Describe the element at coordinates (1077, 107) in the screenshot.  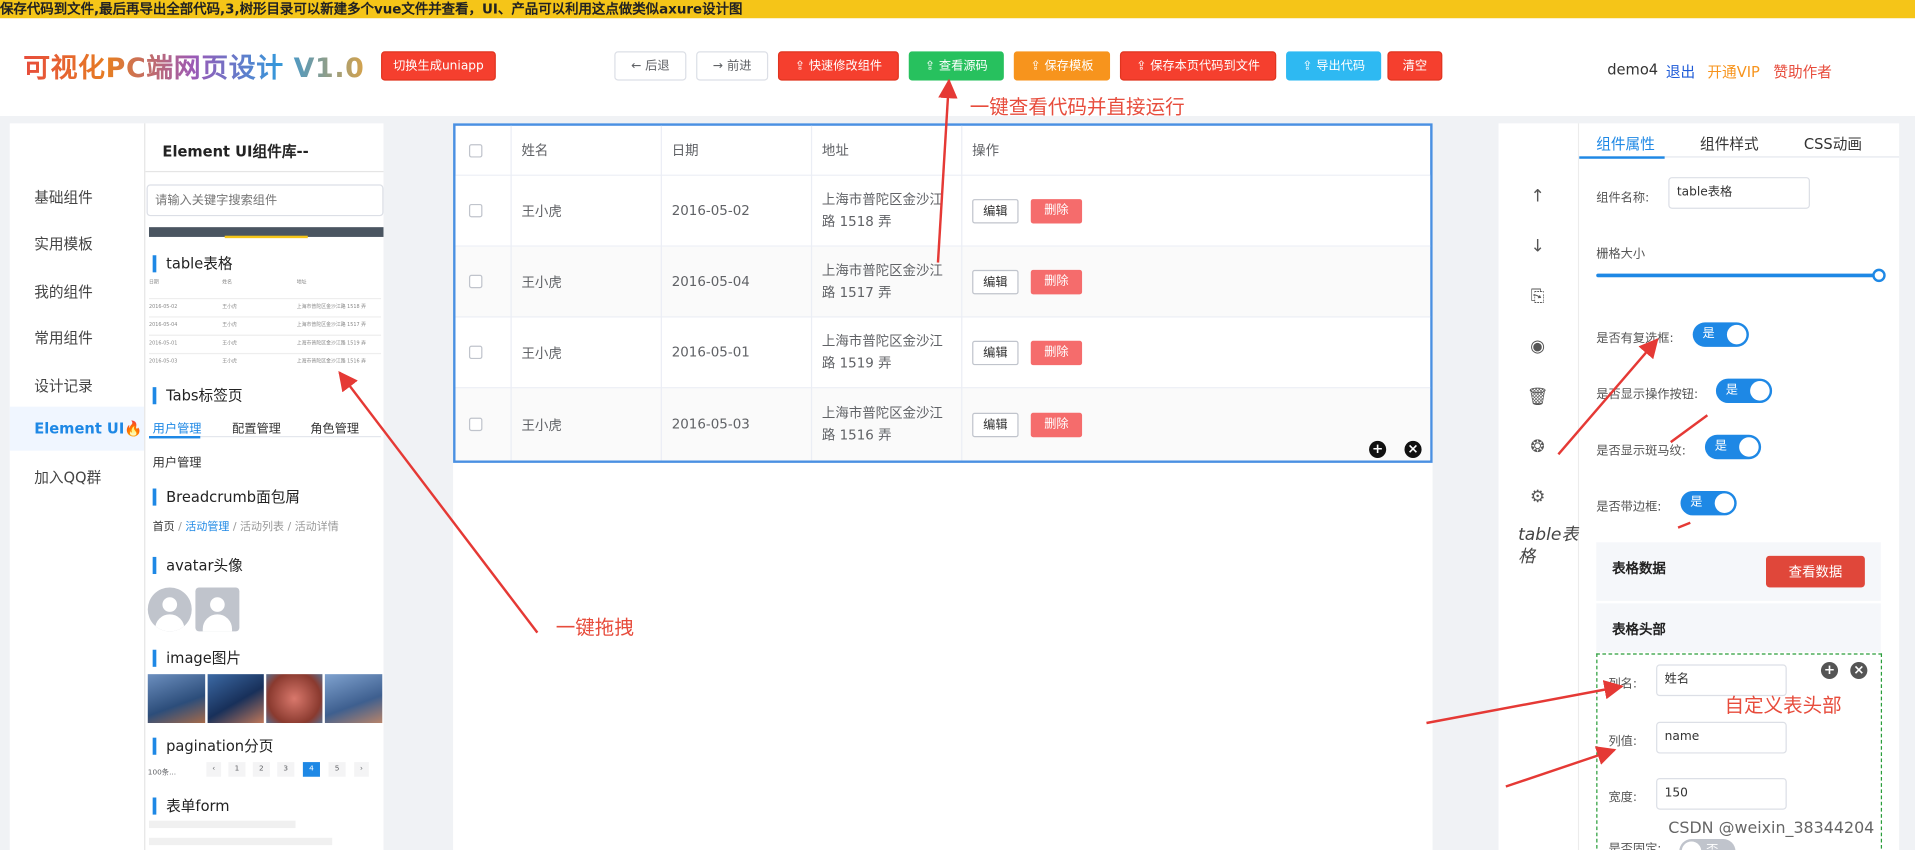
I see `annotation-run-code: 一键查看代码并直接运行` at that location.